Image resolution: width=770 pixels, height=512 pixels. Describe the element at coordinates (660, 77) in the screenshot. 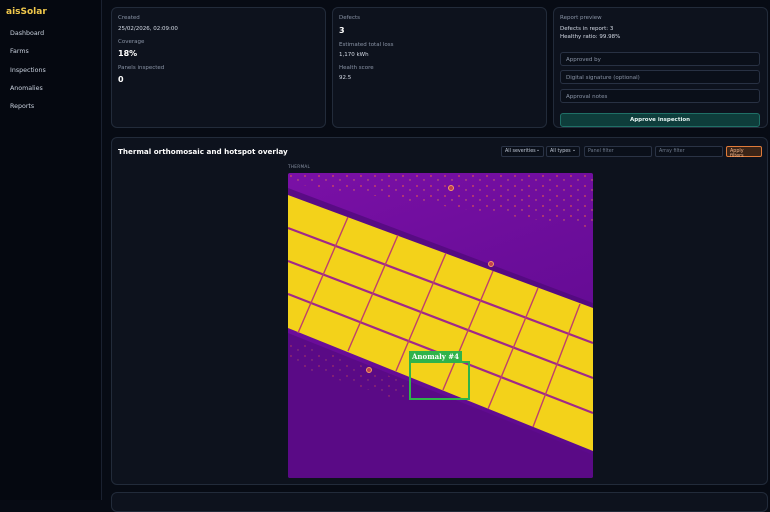

I see `digital-signature-input: Digital signature (optional)` at that location.